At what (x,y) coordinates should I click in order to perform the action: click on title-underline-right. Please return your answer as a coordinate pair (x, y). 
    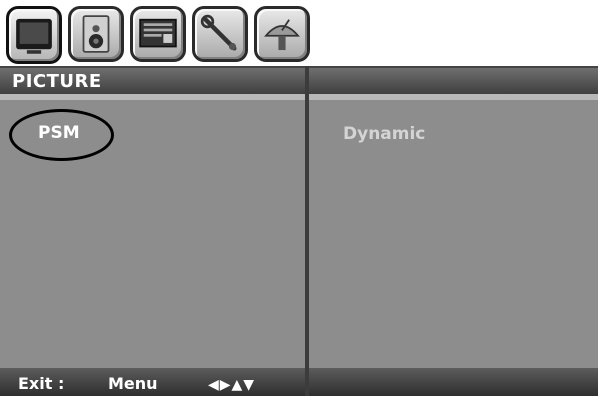
    Looking at the image, I should click on (453, 97).